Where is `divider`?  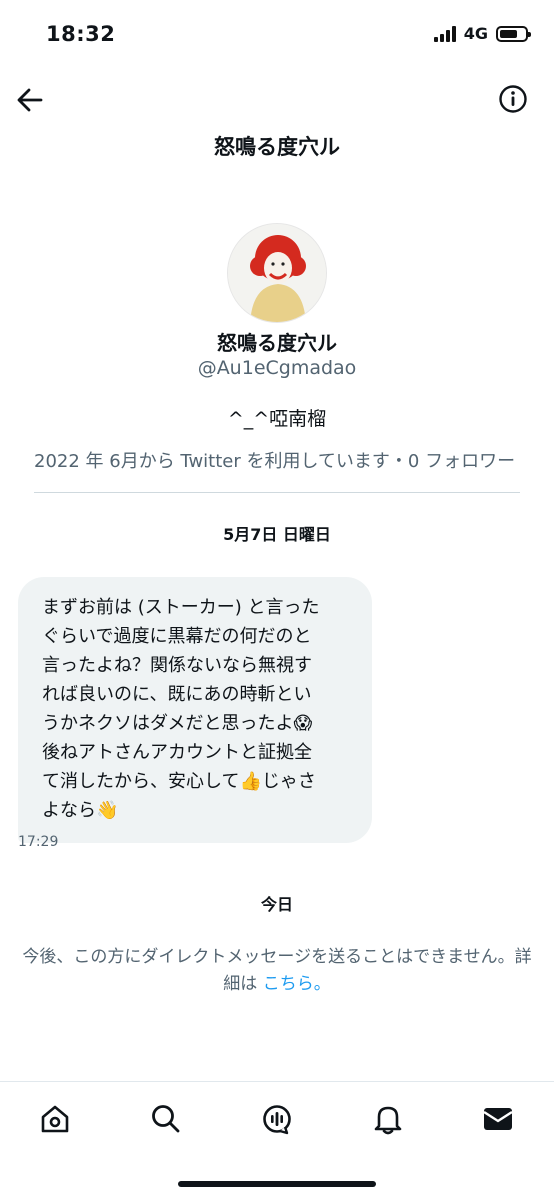
divider is located at coordinates (277, 492).